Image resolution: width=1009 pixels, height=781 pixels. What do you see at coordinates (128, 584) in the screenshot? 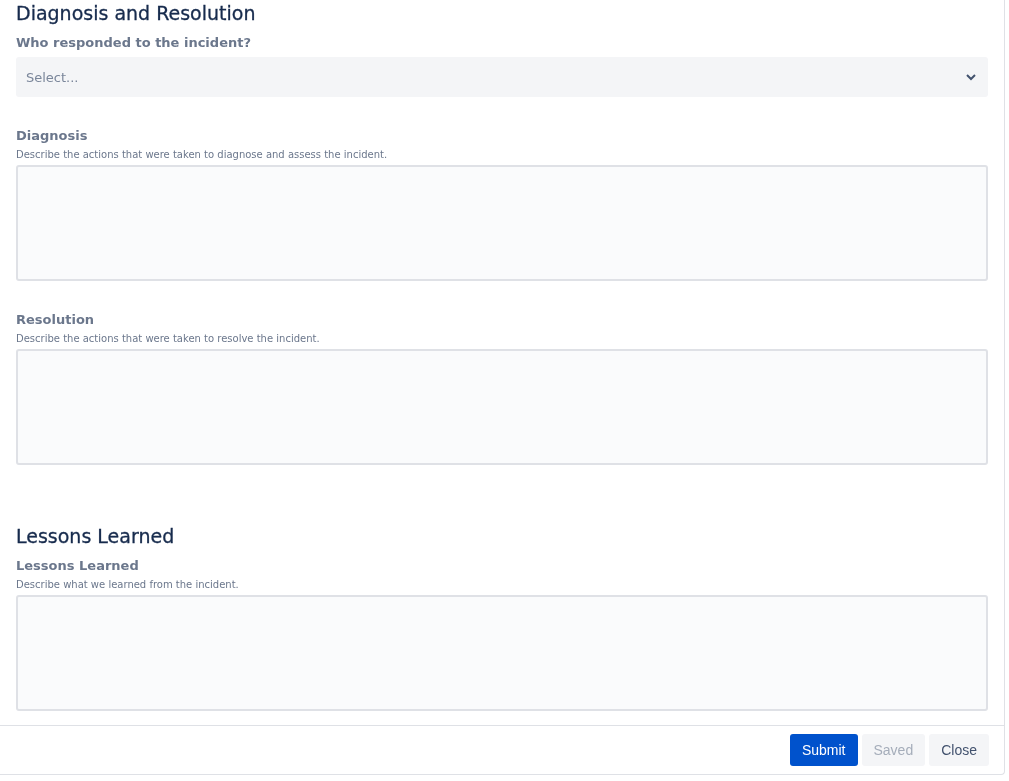
I see `field-description: Describe what we learned from the incident.` at bounding box center [128, 584].